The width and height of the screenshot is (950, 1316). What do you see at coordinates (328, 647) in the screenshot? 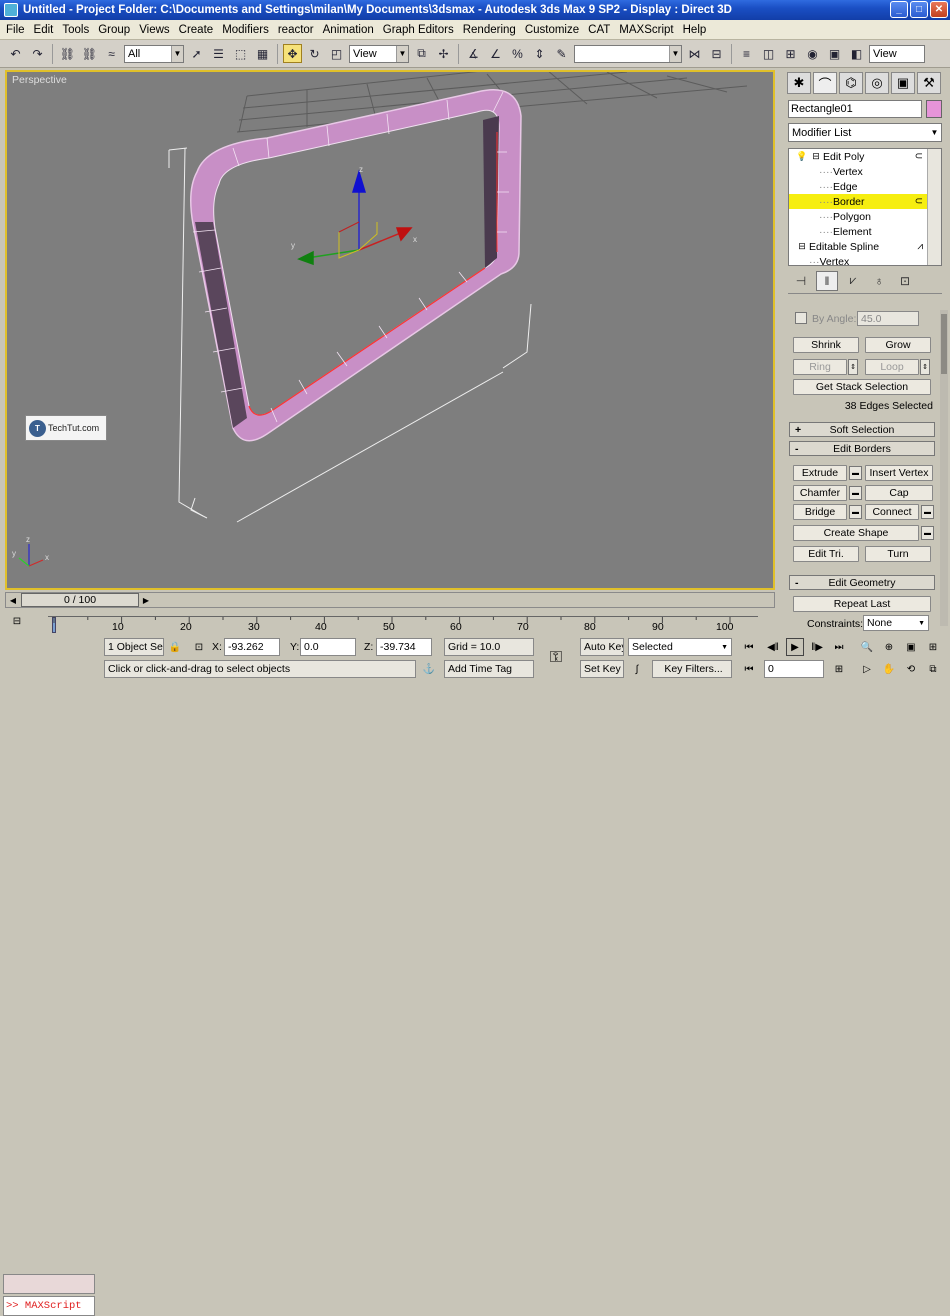
I see `y-coordinate-field: 0.0` at bounding box center [328, 647].